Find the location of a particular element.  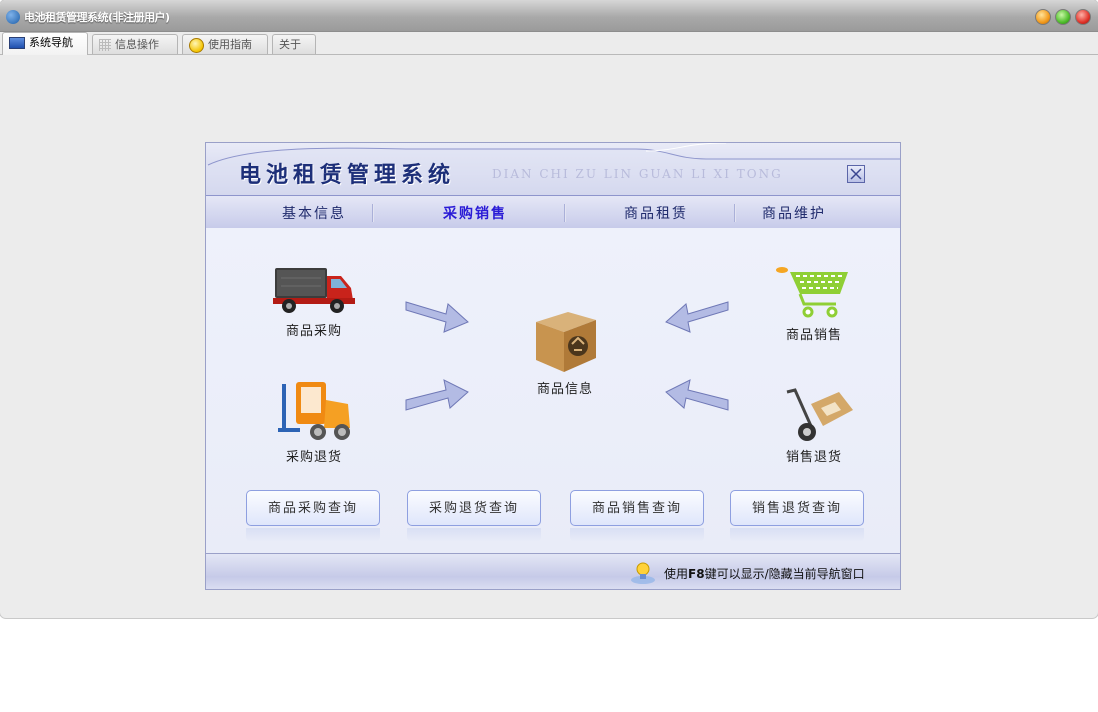

close-x-icon is located at coordinates (856, 174).